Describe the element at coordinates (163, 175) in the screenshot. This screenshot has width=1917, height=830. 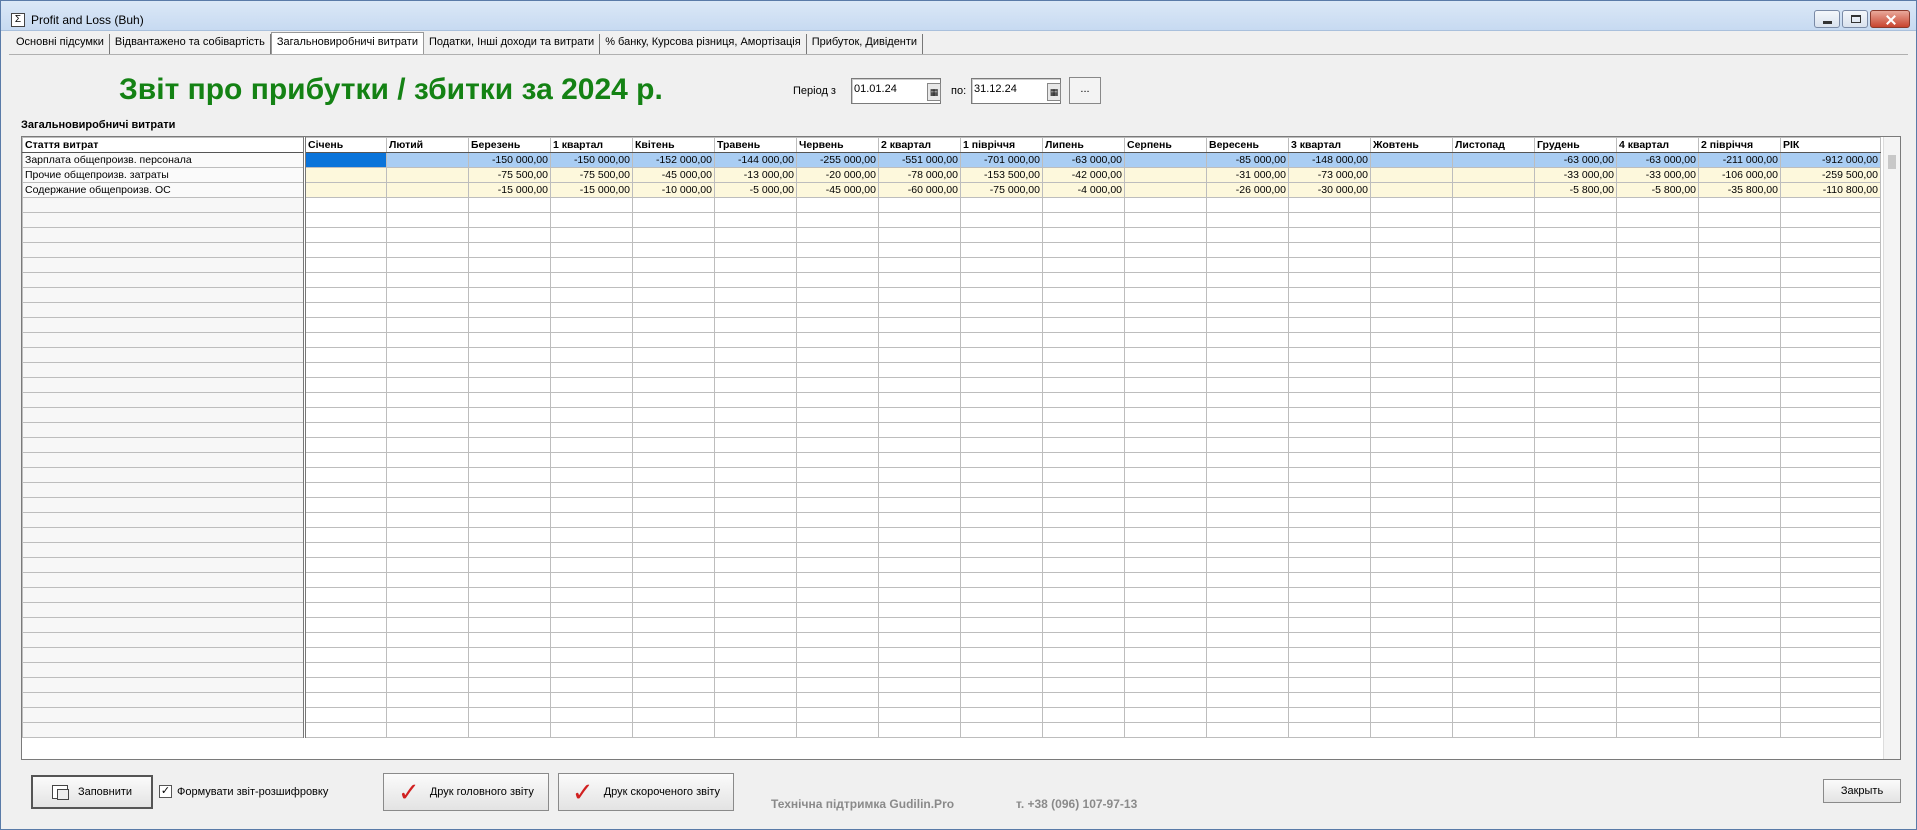
I see `row-label-cell: Прочие общепроизв. затраты` at that location.